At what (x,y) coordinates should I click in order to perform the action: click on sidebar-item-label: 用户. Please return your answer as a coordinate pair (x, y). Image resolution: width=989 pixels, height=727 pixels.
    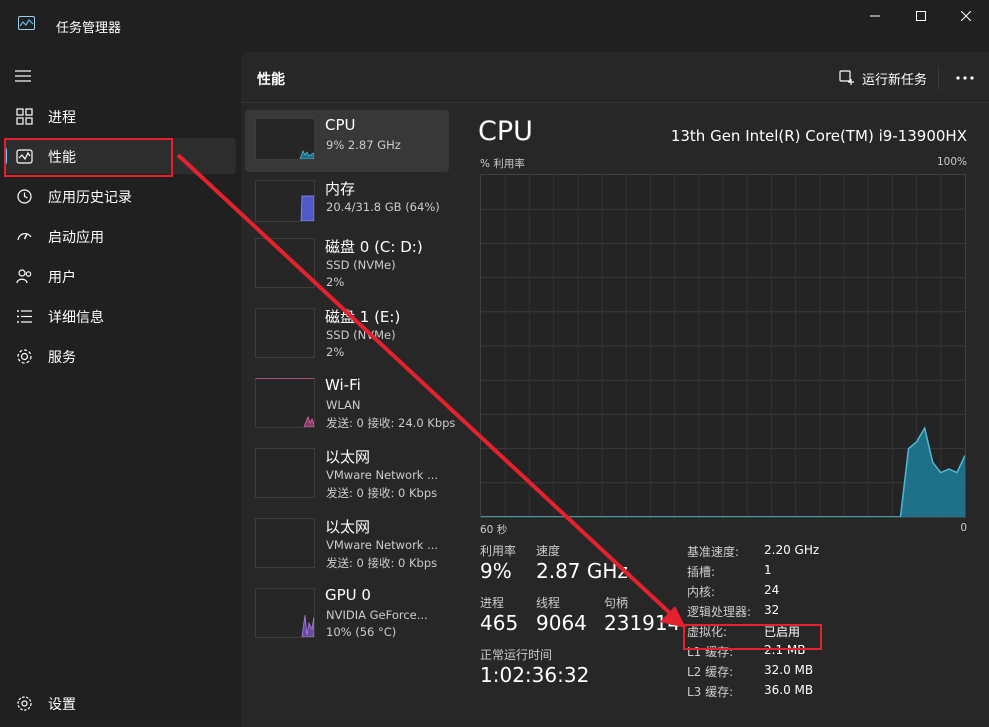
    Looking at the image, I should click on (62, 278).